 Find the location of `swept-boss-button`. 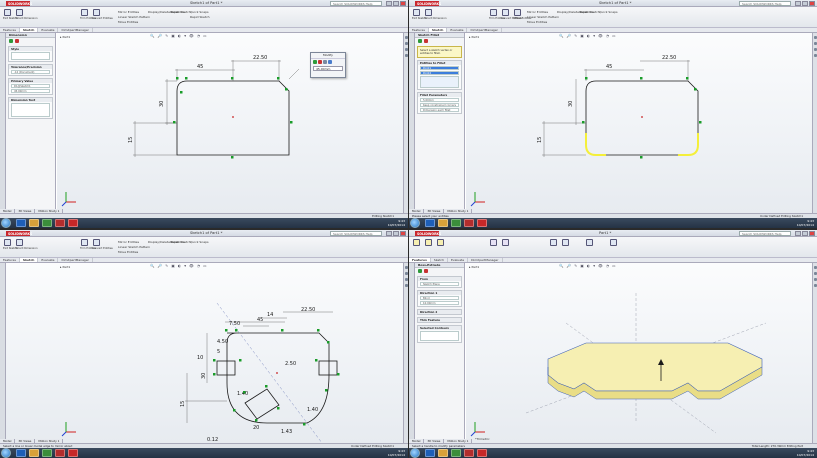

swept-boss-button is located at coordinates (440, 244).